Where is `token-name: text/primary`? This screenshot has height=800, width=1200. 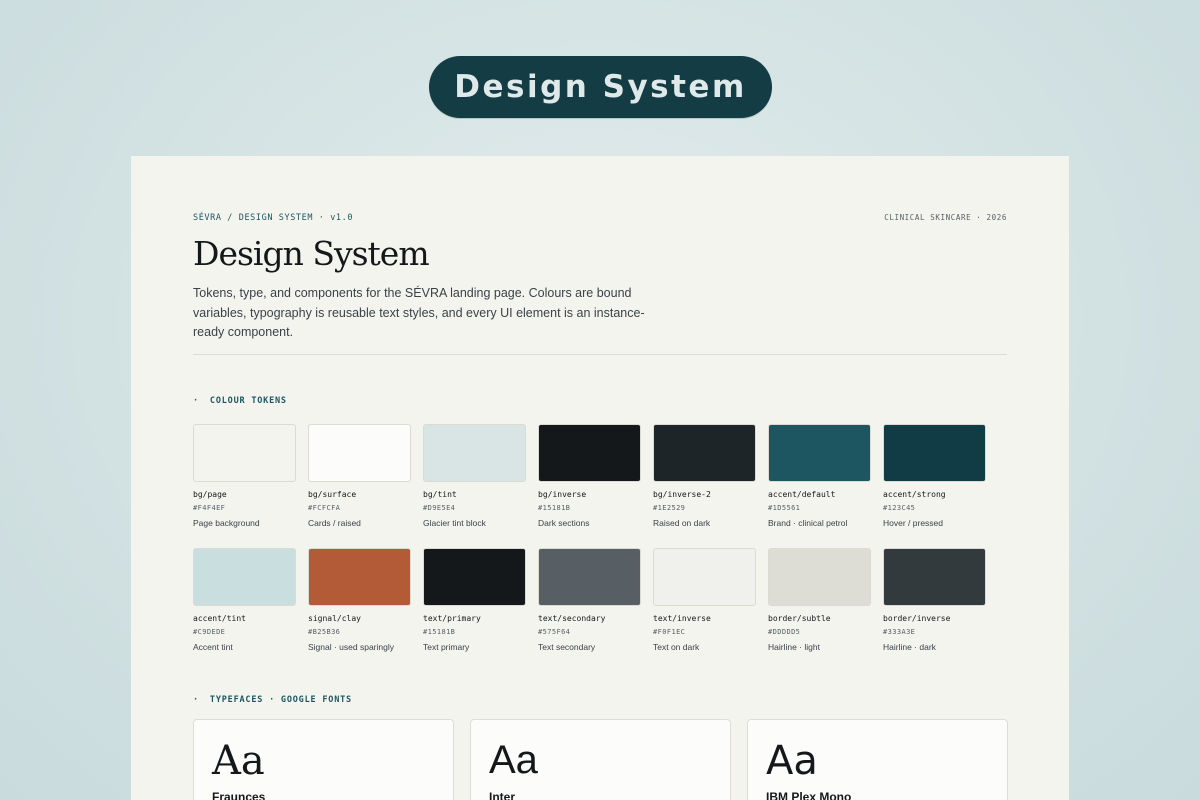 token-name: text/primary is located at coordinates (452, 618).